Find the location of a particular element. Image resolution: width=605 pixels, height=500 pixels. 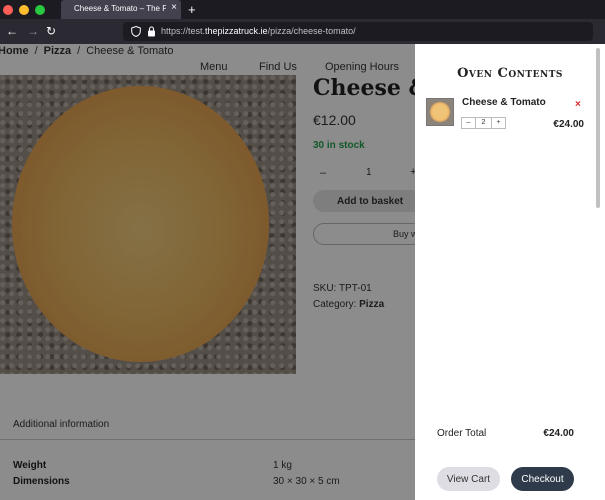

tab-close-icon: × is located at coordinates (174, 7).